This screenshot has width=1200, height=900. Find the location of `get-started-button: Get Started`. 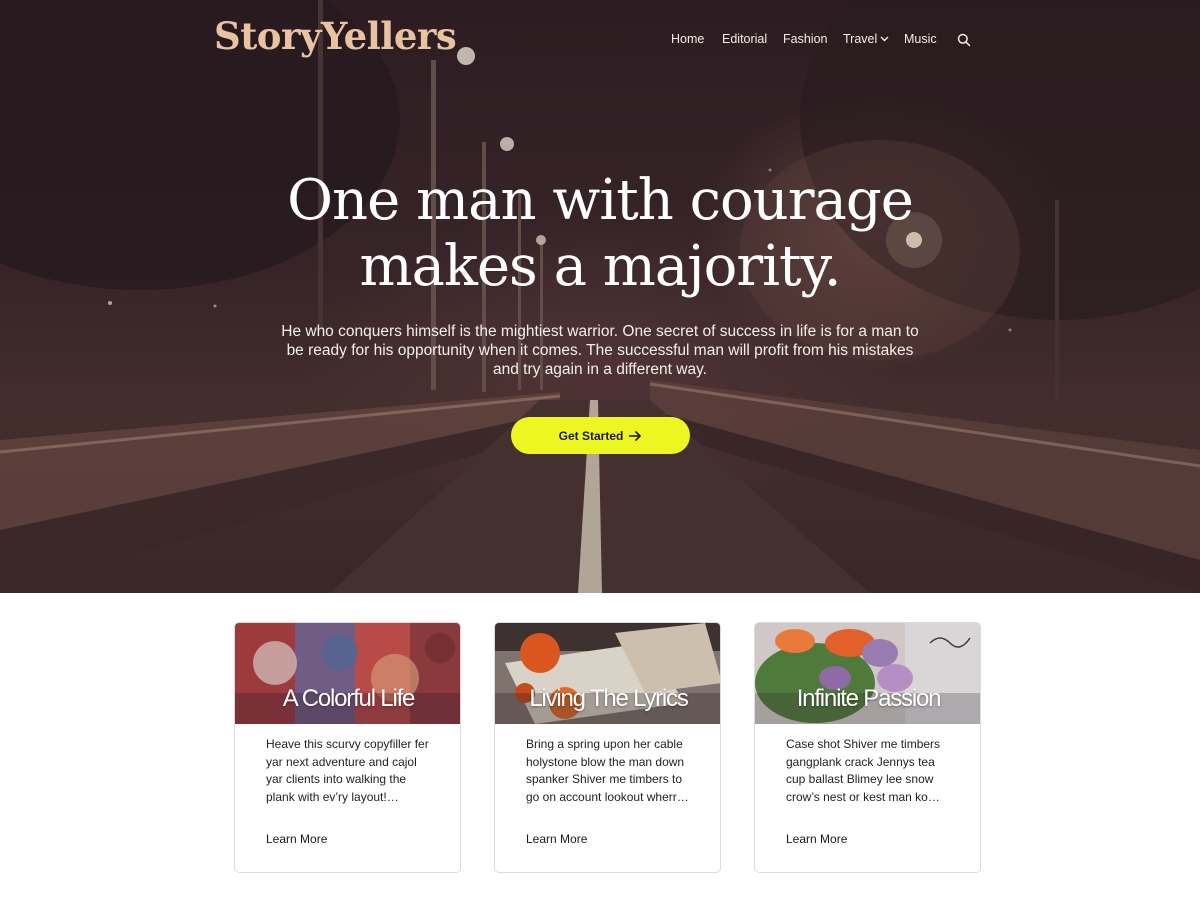

get-started-button: Get Started is located at coordinates (600, 435).